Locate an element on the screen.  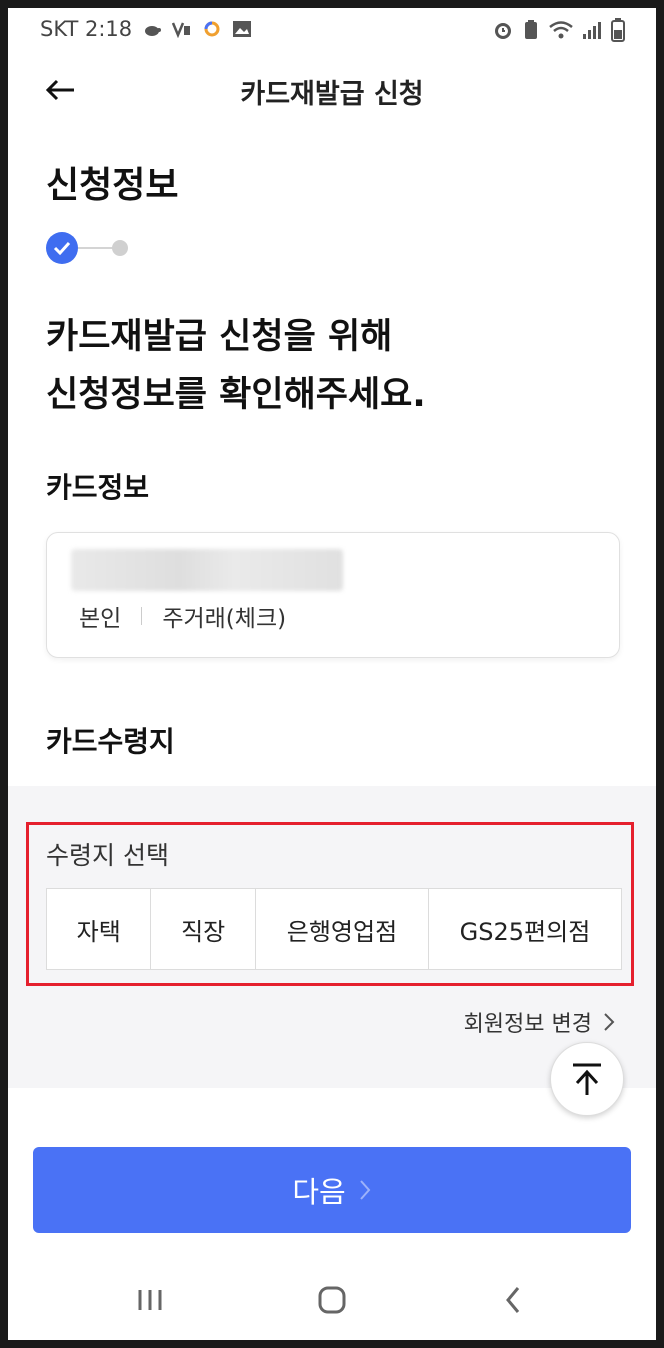
option-work: 직장 is located at coordinates (203, 929).